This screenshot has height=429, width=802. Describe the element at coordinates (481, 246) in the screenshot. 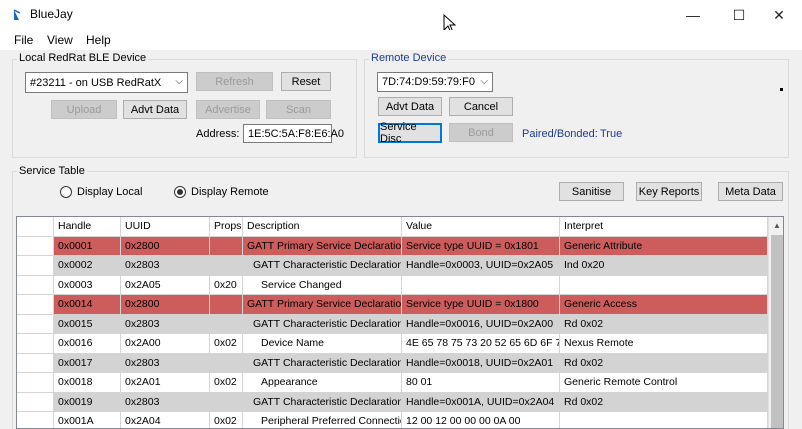

I see `value-cell: Service type UUID = 0x1801` at that location.